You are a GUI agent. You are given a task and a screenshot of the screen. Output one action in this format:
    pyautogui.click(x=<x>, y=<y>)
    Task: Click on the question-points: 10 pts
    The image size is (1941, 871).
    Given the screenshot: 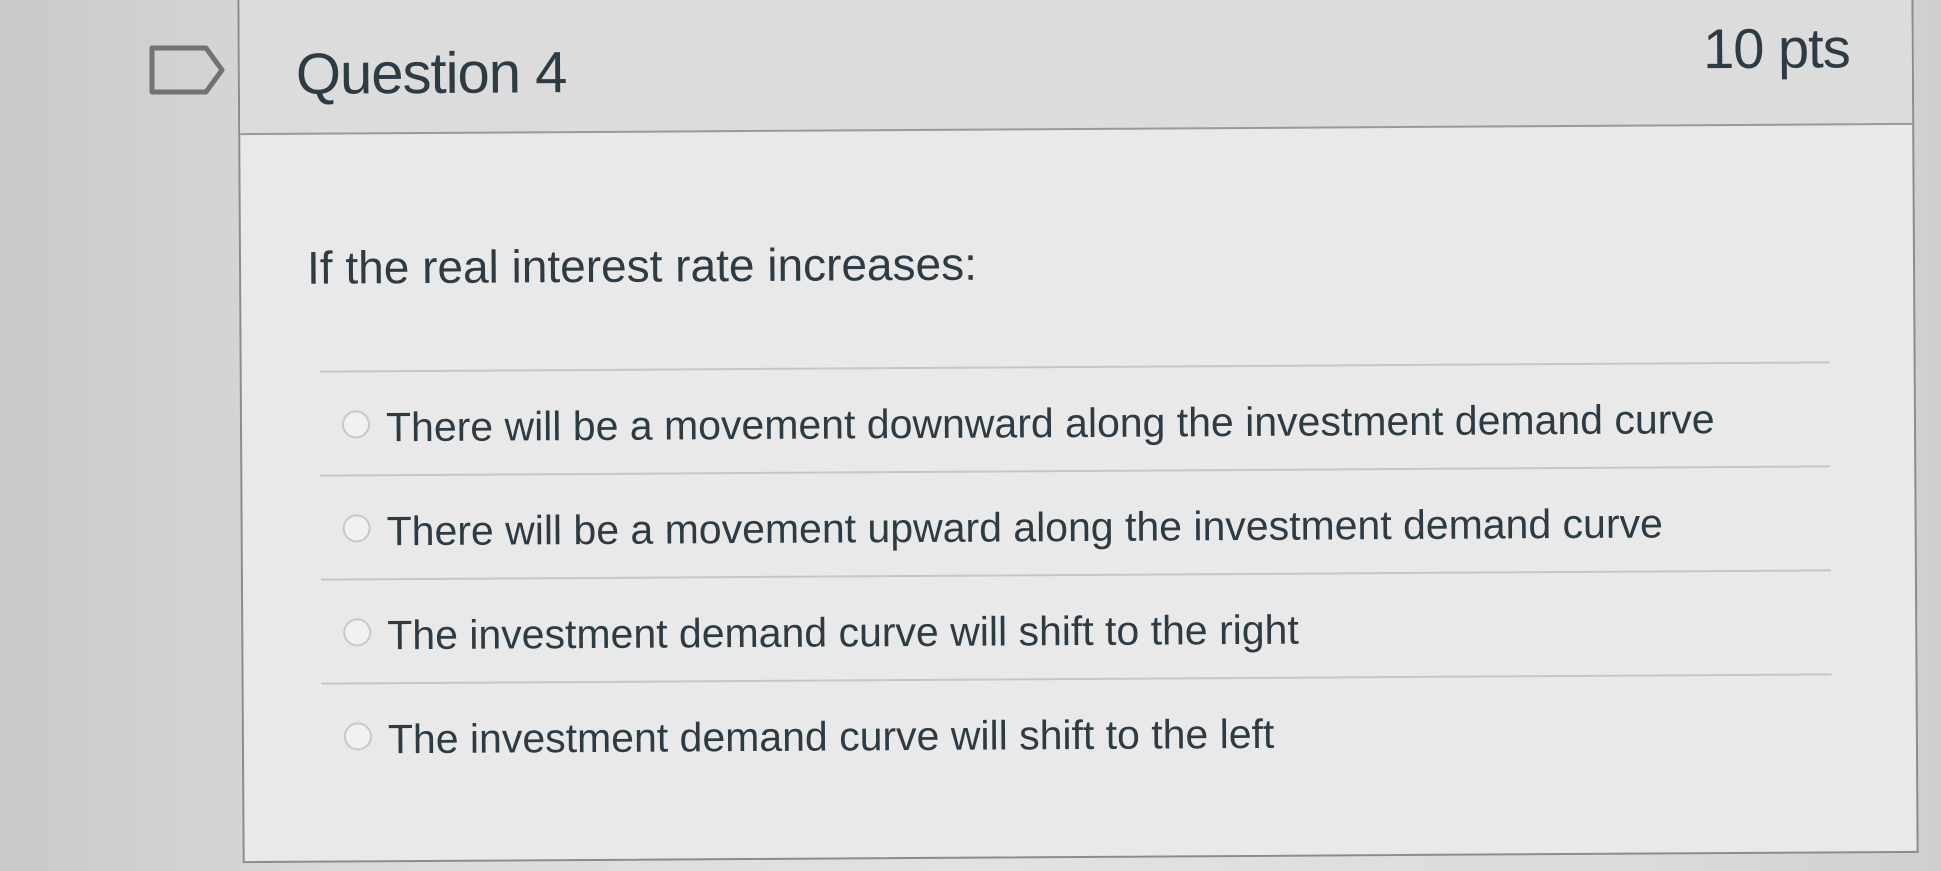 What is the action you would take?
    pyautogui.click(x=1776, y=48)
    